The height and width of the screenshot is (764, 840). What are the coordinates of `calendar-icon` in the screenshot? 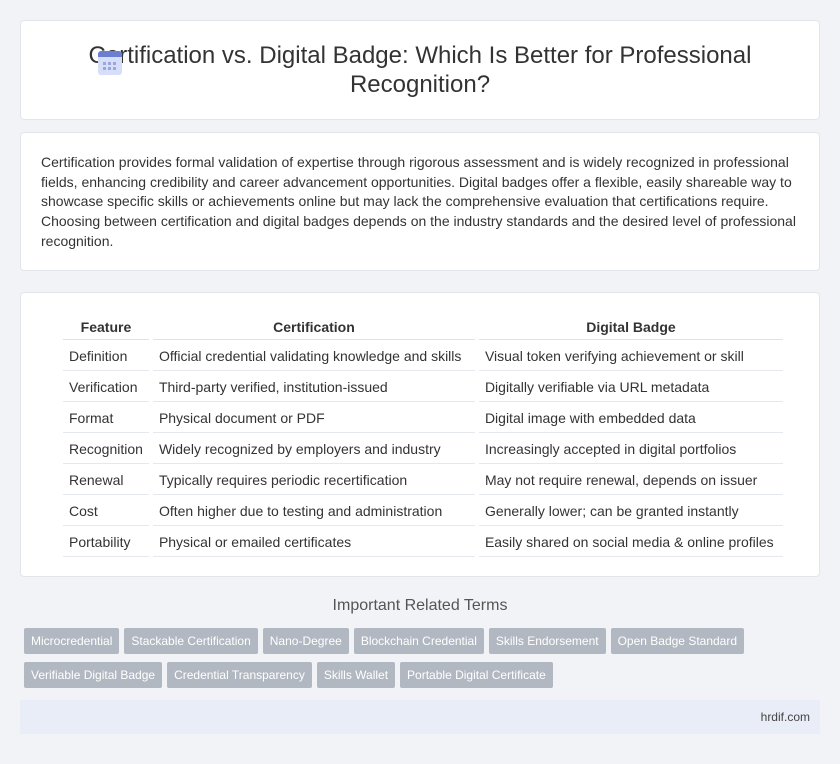 It's located at (110, 63).